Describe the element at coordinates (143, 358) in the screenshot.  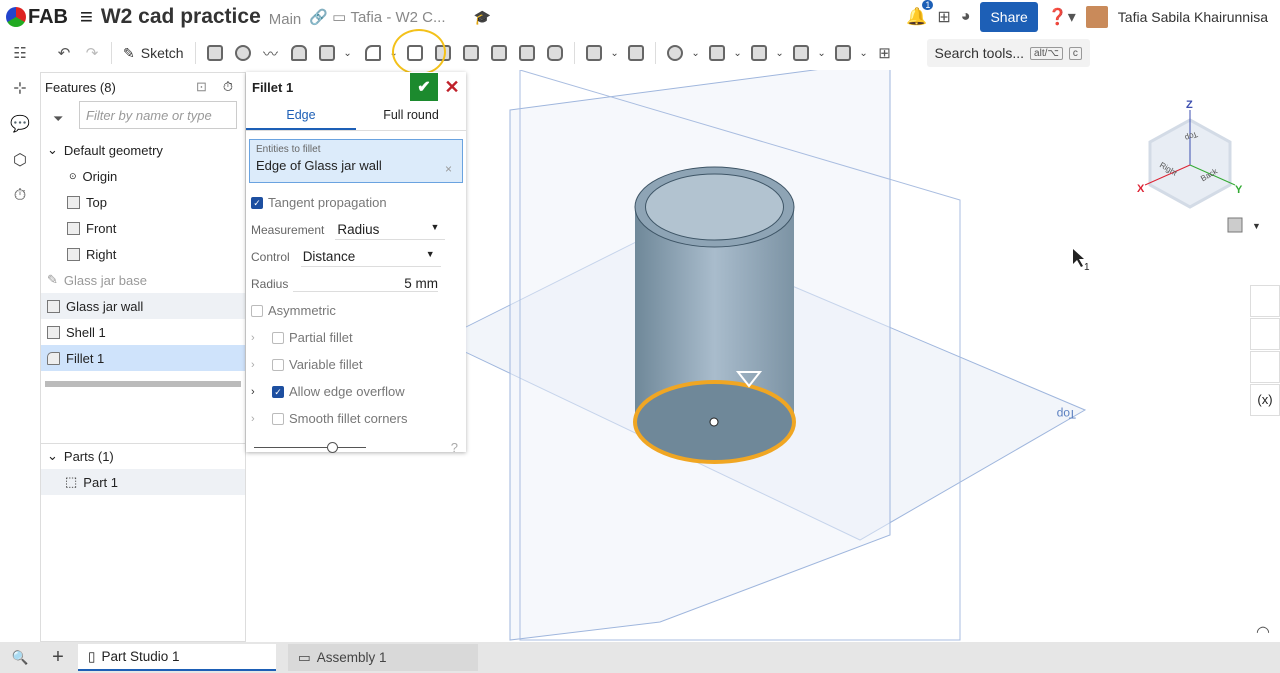
I see `feature-item-fillet: Fillet 1` at that location.